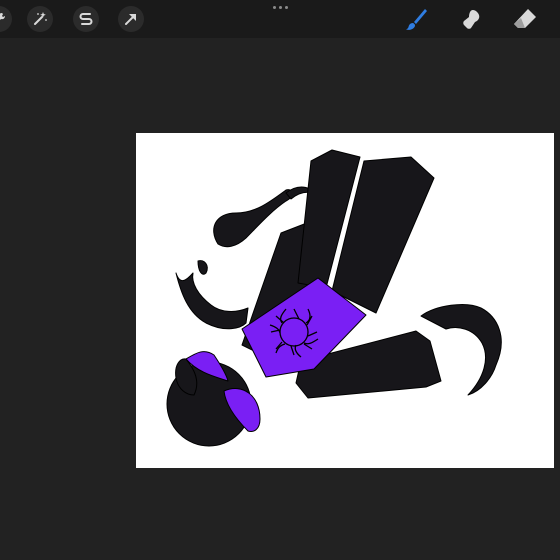  What do you see at coordinates (3, 16) in the screenshot?
I see `wrench-icon` at bounding box center [3, 16].